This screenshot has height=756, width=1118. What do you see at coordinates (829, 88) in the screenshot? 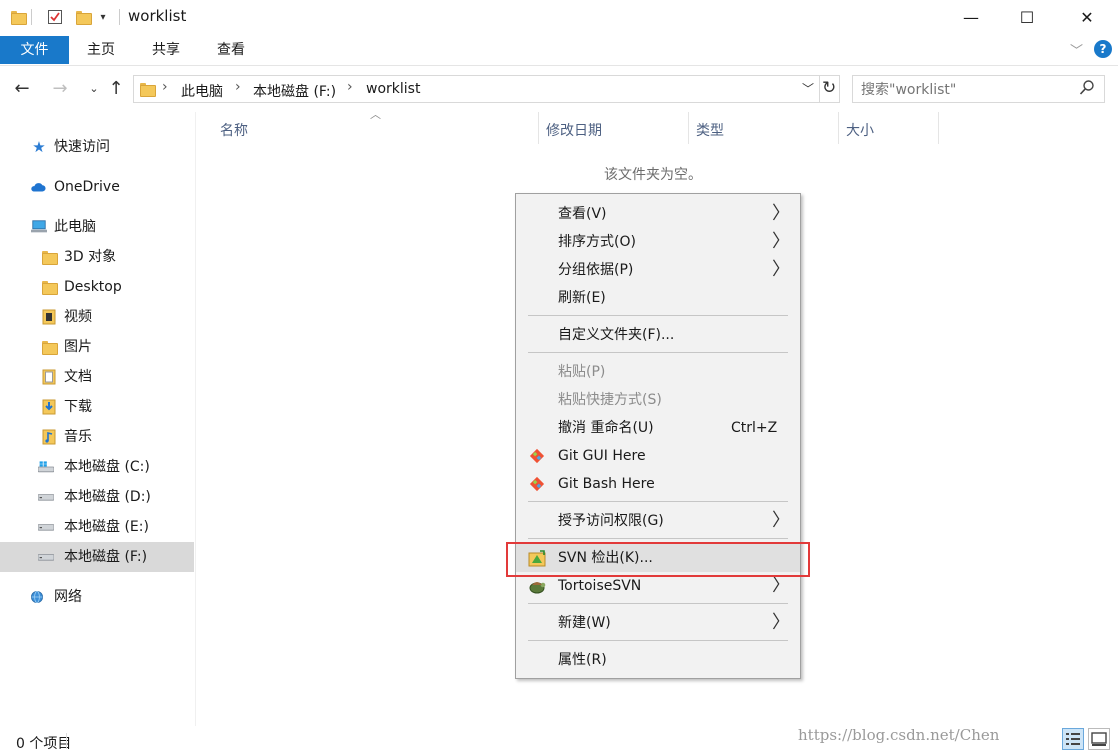
I see `refresh-icon: ↻` at bounding box center [829, 88].